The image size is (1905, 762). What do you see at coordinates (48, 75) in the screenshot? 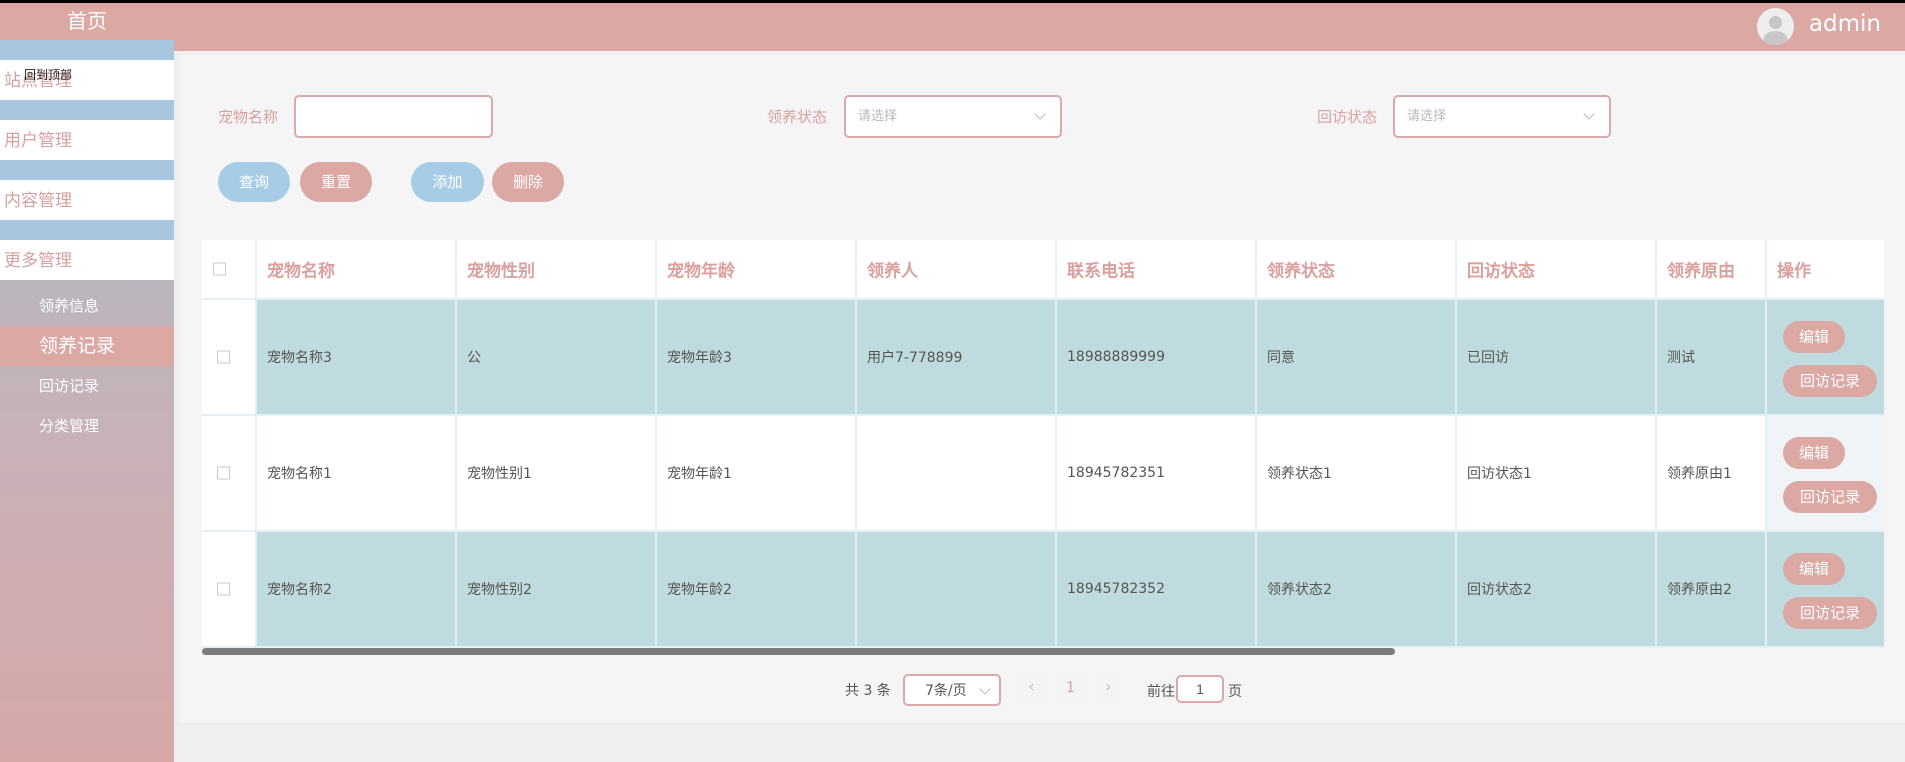
I see `back-to-top-tooltip: 回到顶部` at bounding box center [48, 75].